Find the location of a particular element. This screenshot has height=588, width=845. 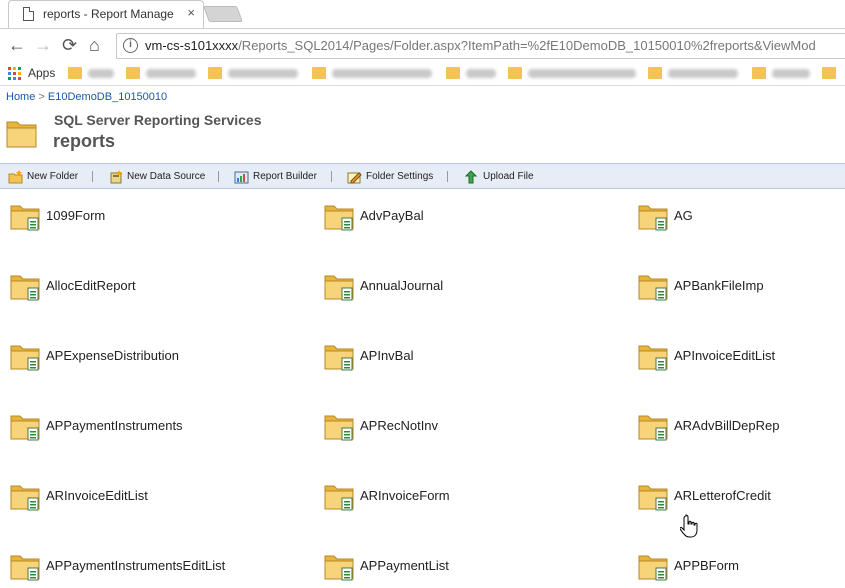

folder-link: APInvBal is located at coordinates (386, 355).